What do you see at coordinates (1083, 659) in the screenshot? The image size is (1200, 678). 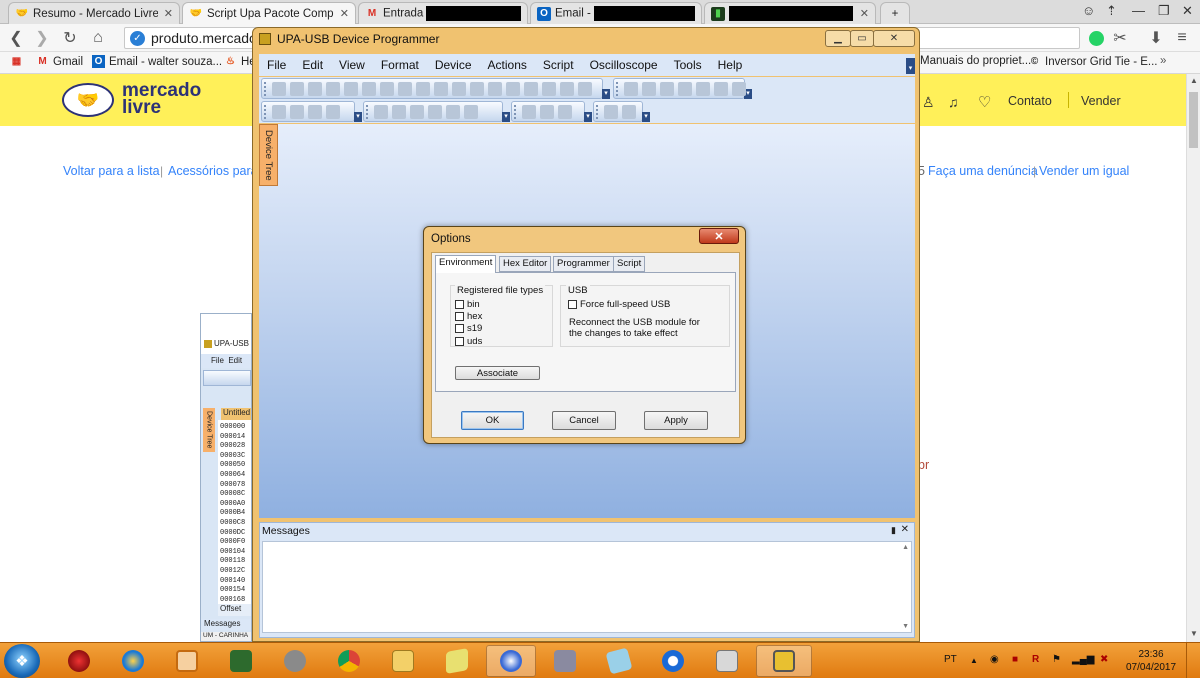 I see `network-tray-icon: ▂▄▆` at bounding box center [1083, 659].